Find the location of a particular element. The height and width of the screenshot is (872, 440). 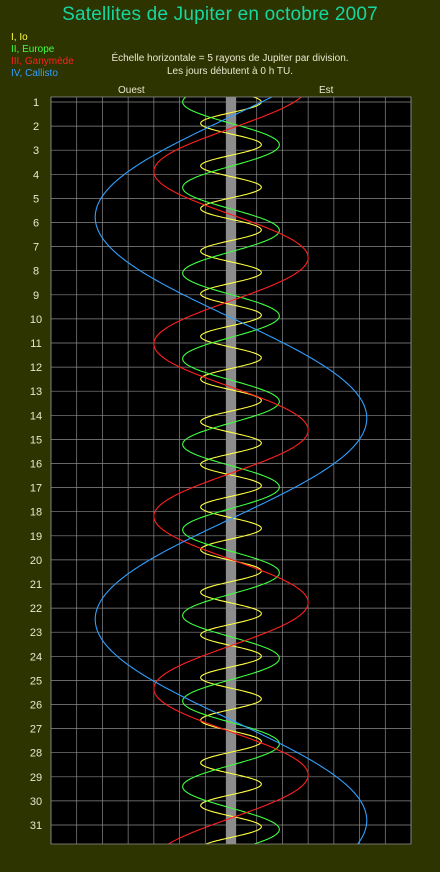

day-tick-label: 7 is located at coordinates (36, 248).